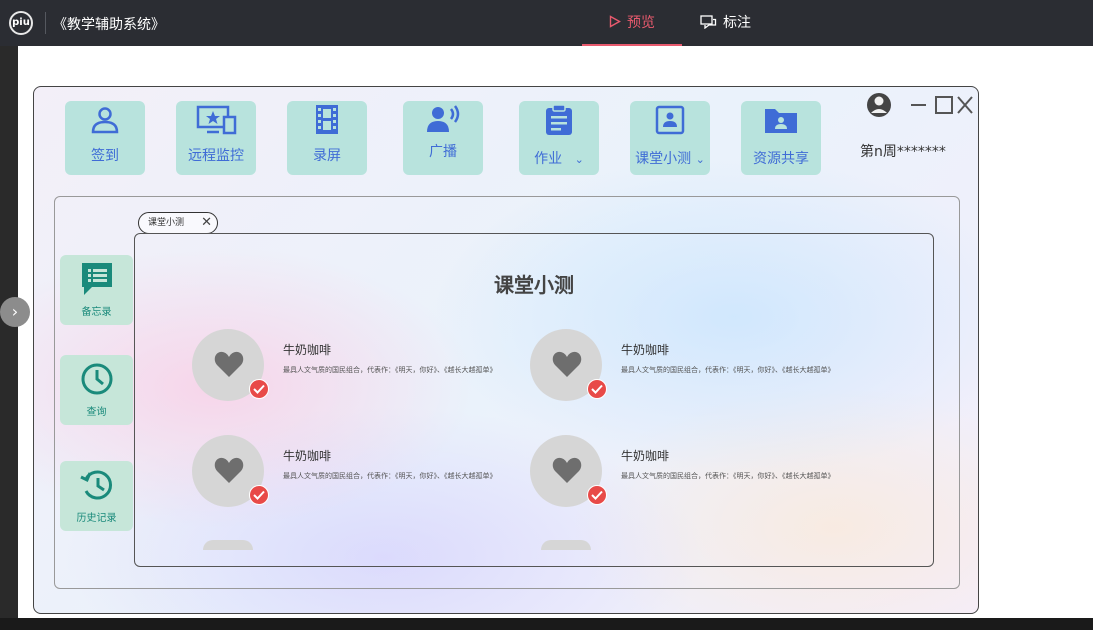 The height and width of the screenshot is (630, 1093). What do you see at coordinates (443, 118) in the screenshot?
I see `broadcast-icon` at bounding box center [443, 118].